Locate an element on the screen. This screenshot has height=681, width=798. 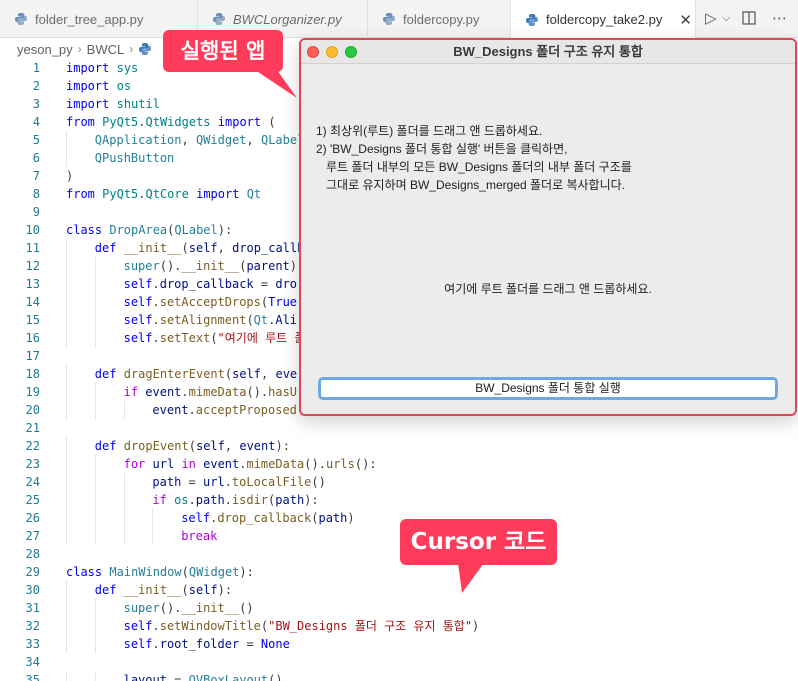
code-text: self.setAcceptDrops(True is located at coordinates (210, 302).